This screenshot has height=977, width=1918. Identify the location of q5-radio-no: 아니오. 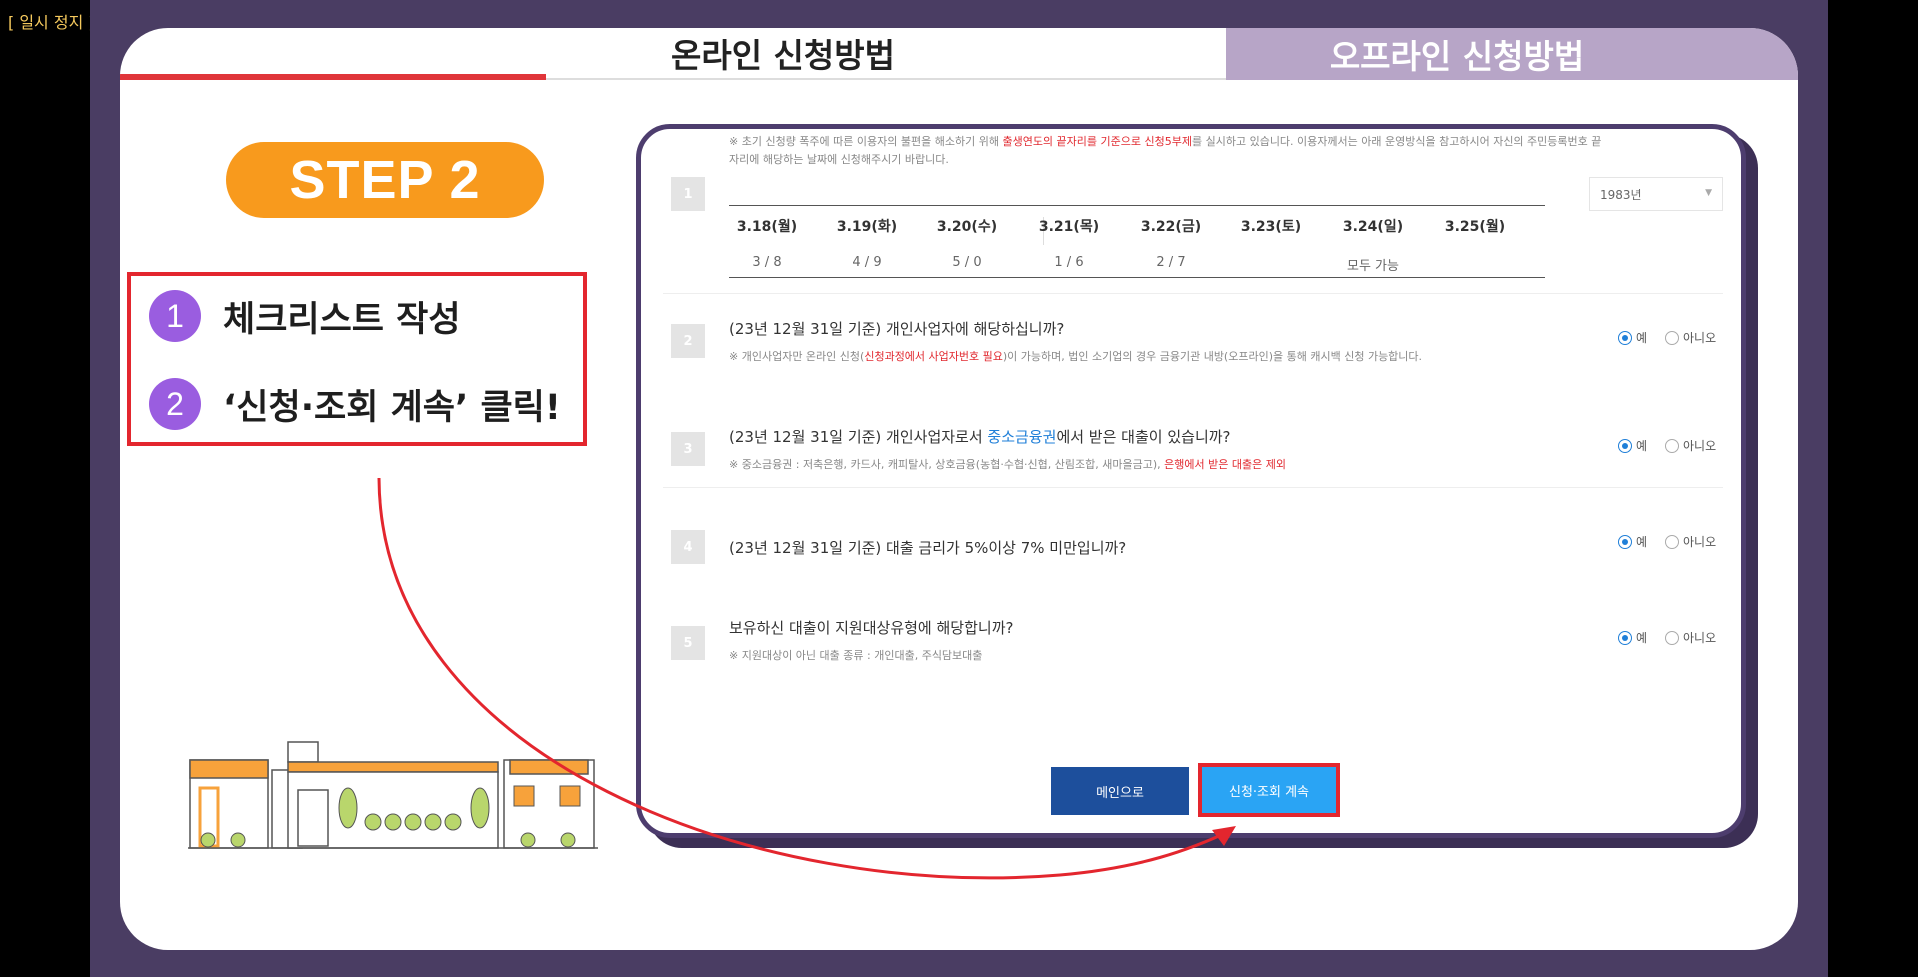
(1690, 637).